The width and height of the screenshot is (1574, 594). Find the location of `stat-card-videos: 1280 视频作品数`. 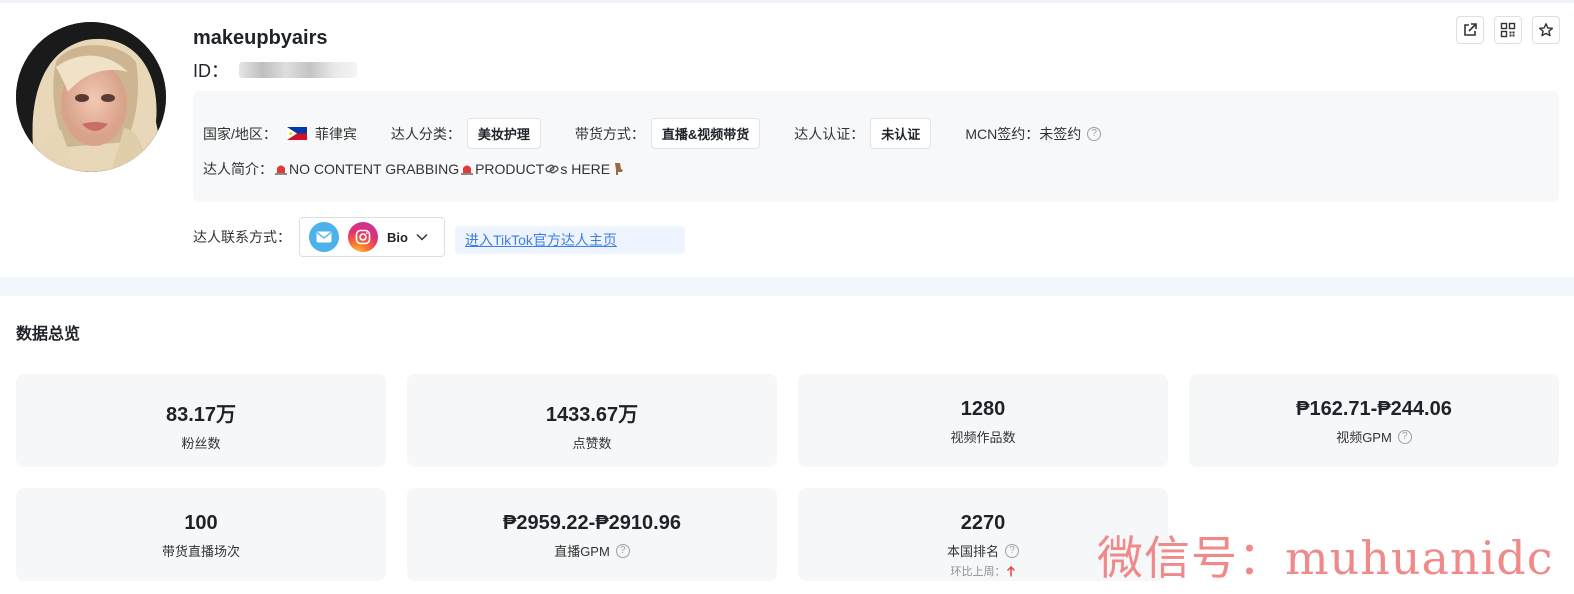

stat-card-videos: 1280 视频作品数 is located at coordinates (983, 420).